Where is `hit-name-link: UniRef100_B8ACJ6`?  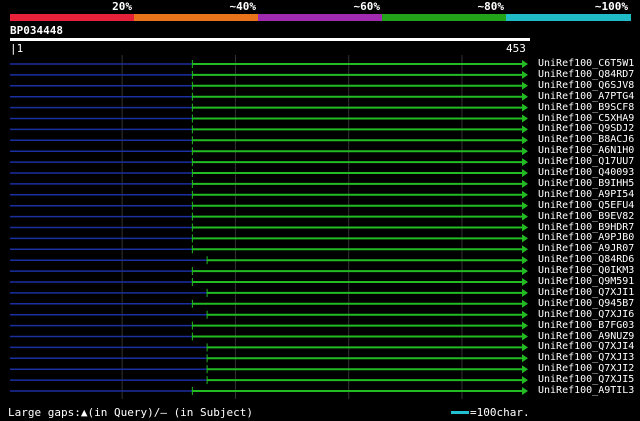
hit-name-link: UniRef100_B8ACJ6 is located at coordinates (586, 139).